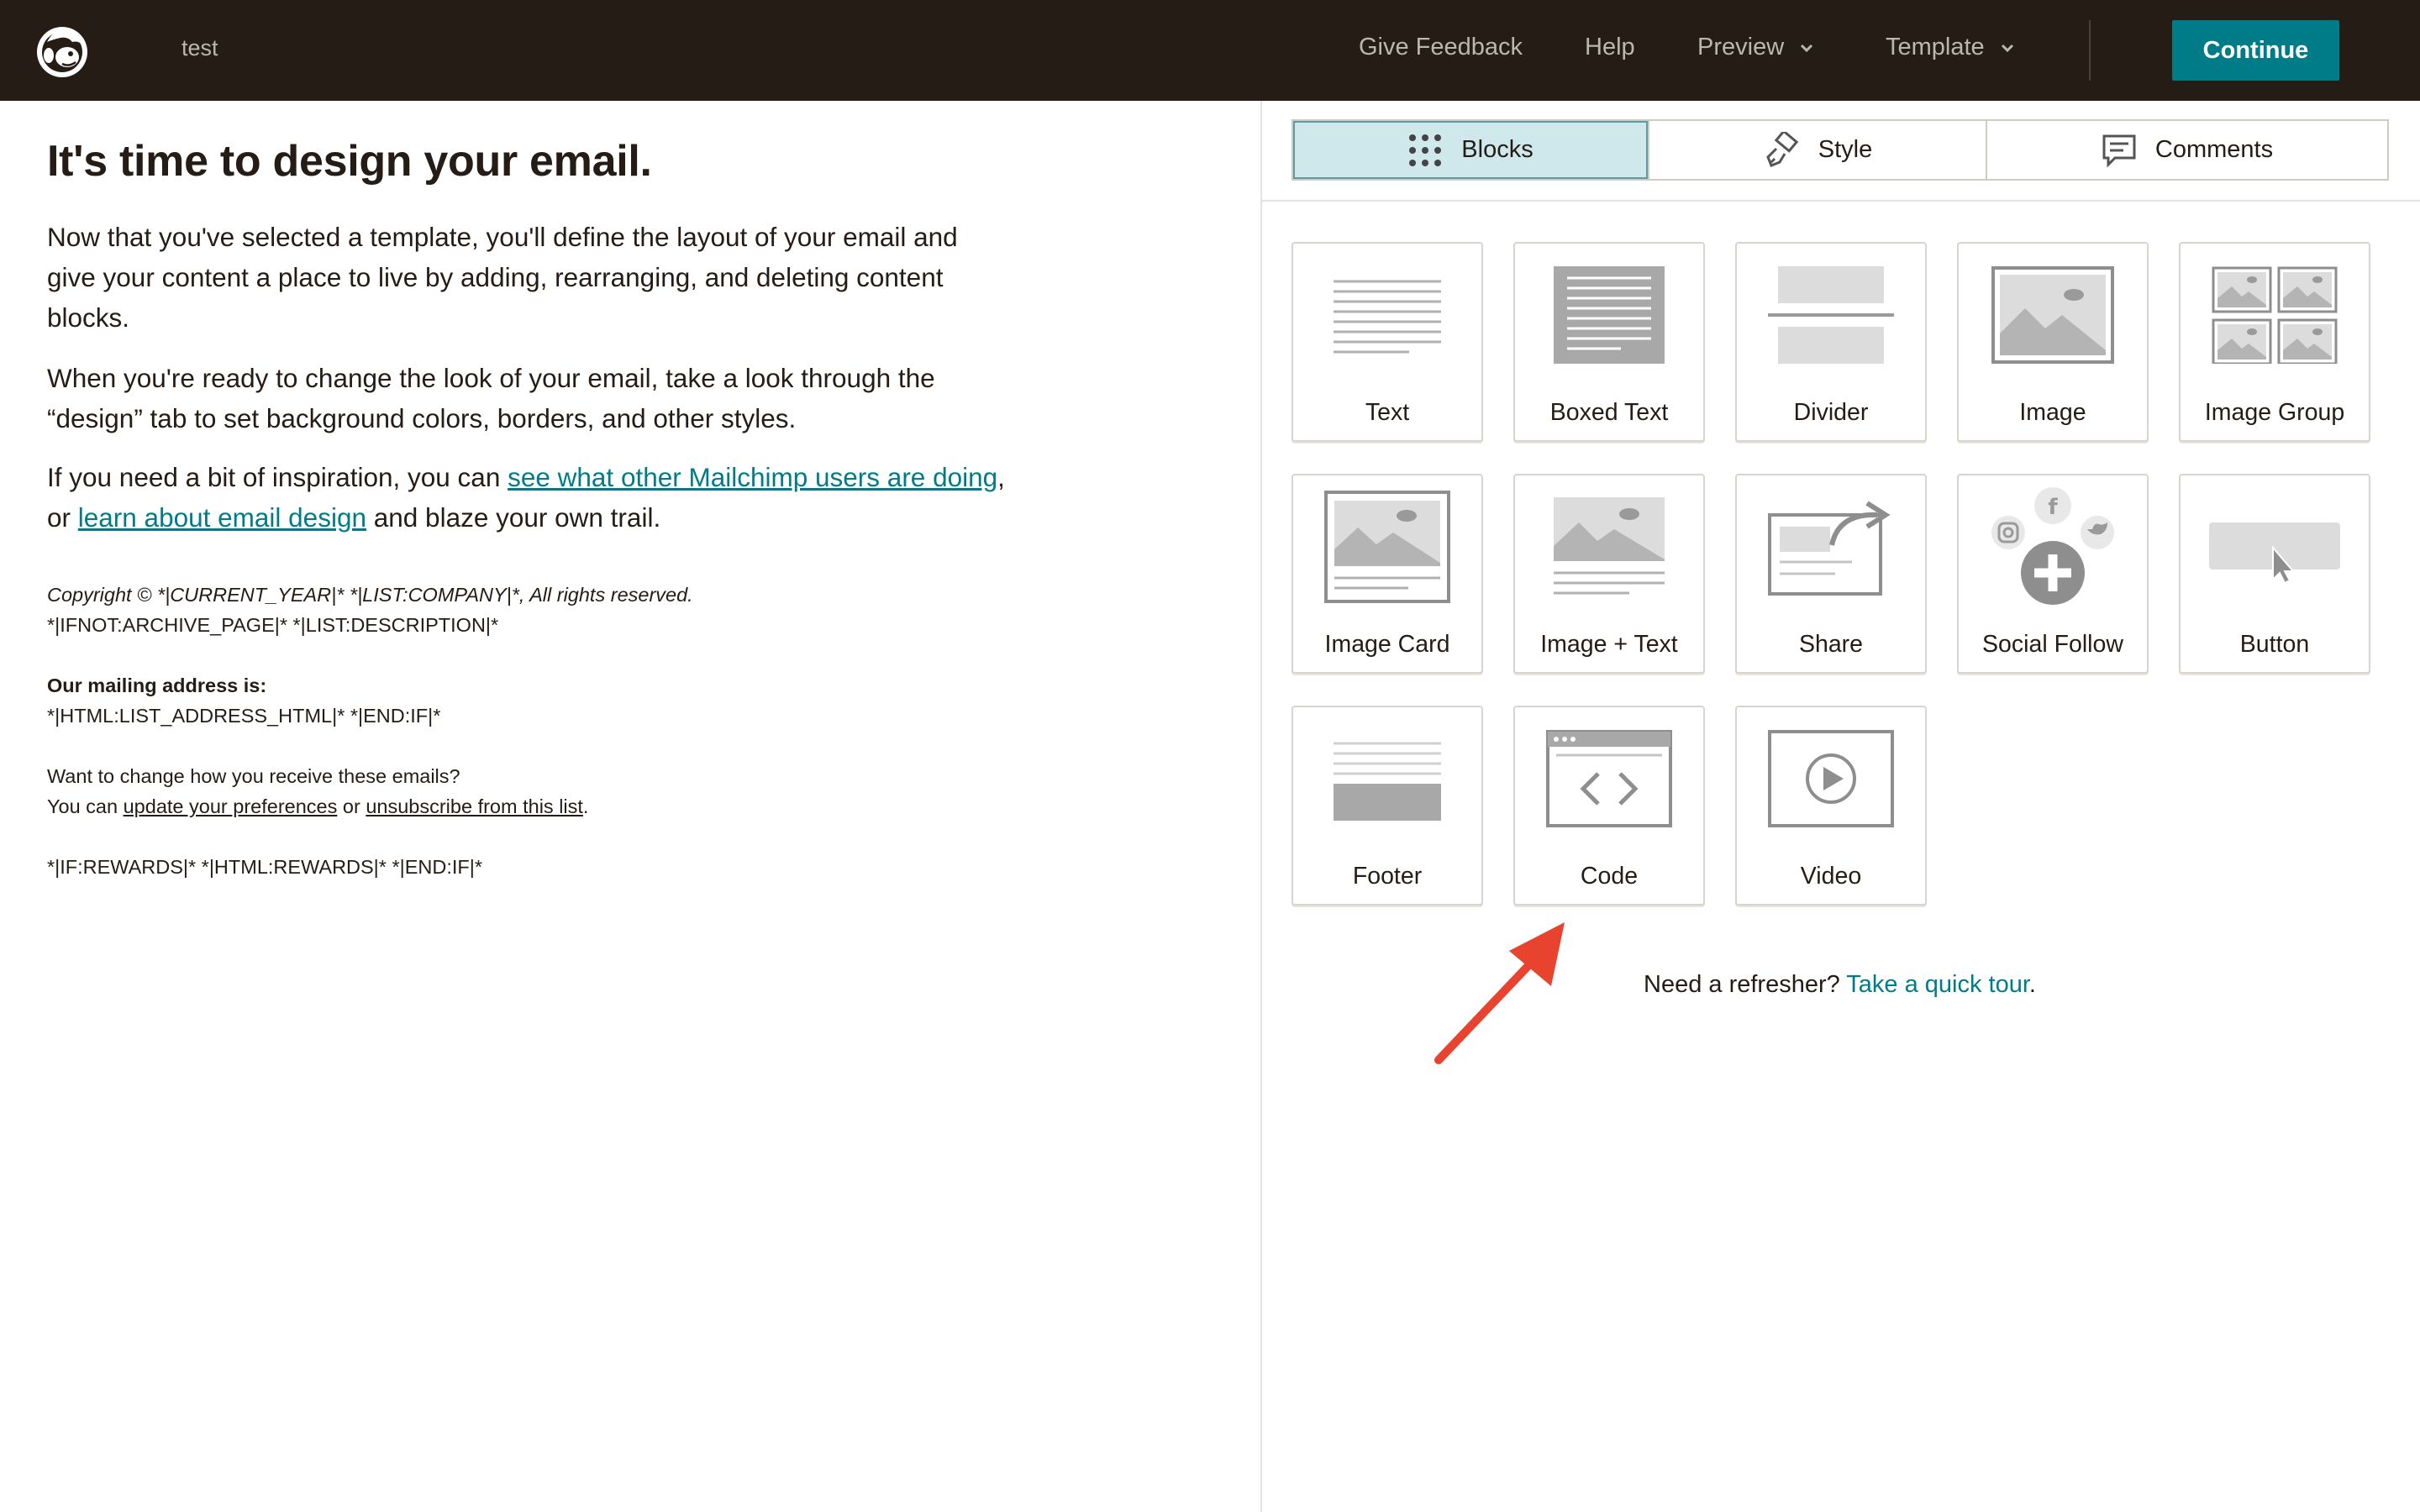 Image resolution: width=2420 pixels, height=1512 pixels. I want to click on tab-style: Style, so click(1818, 150).